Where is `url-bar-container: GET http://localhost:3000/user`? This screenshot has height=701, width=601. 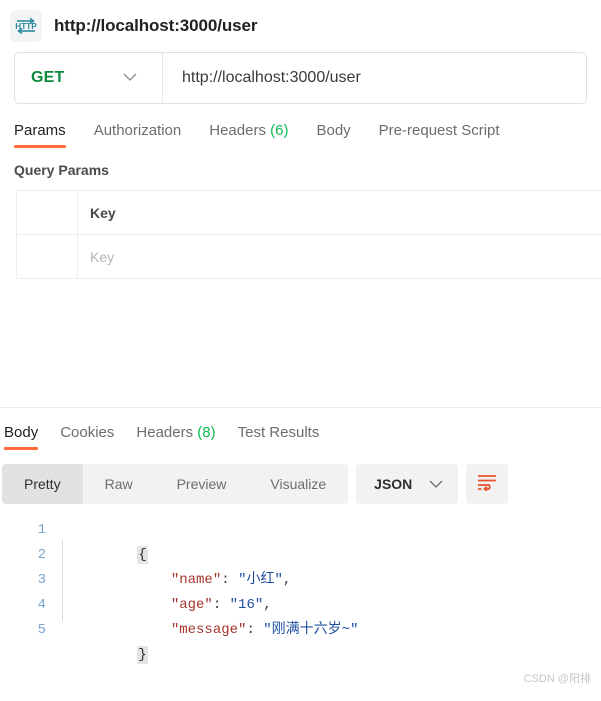
url-bar-container: GET http://localhost:3000/user is located at coordinates (300, 75).